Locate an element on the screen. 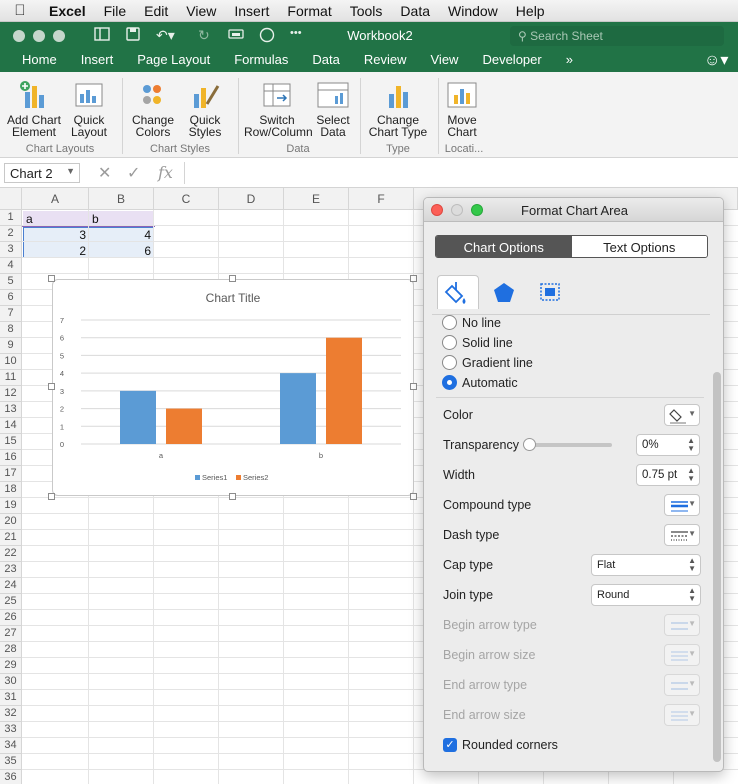  menu-view: View is located at coordinates (201, 11).